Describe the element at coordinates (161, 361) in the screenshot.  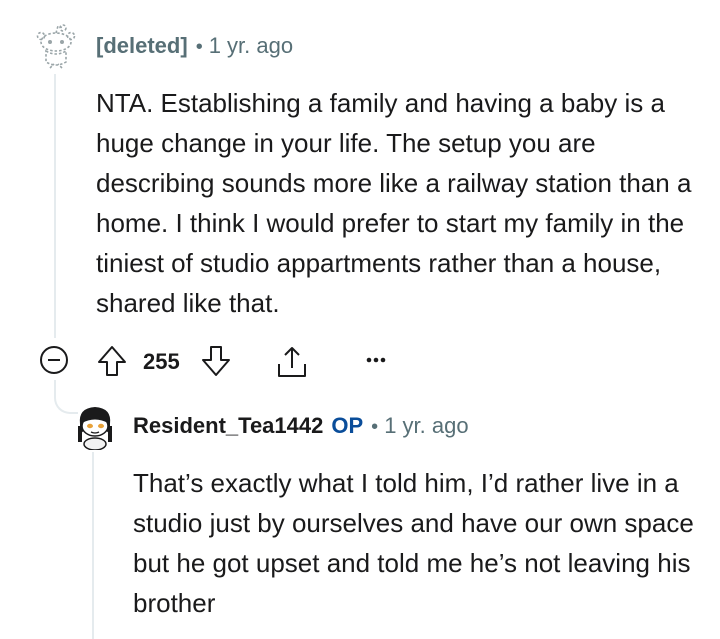
I see `vote-score: 255` at that location.